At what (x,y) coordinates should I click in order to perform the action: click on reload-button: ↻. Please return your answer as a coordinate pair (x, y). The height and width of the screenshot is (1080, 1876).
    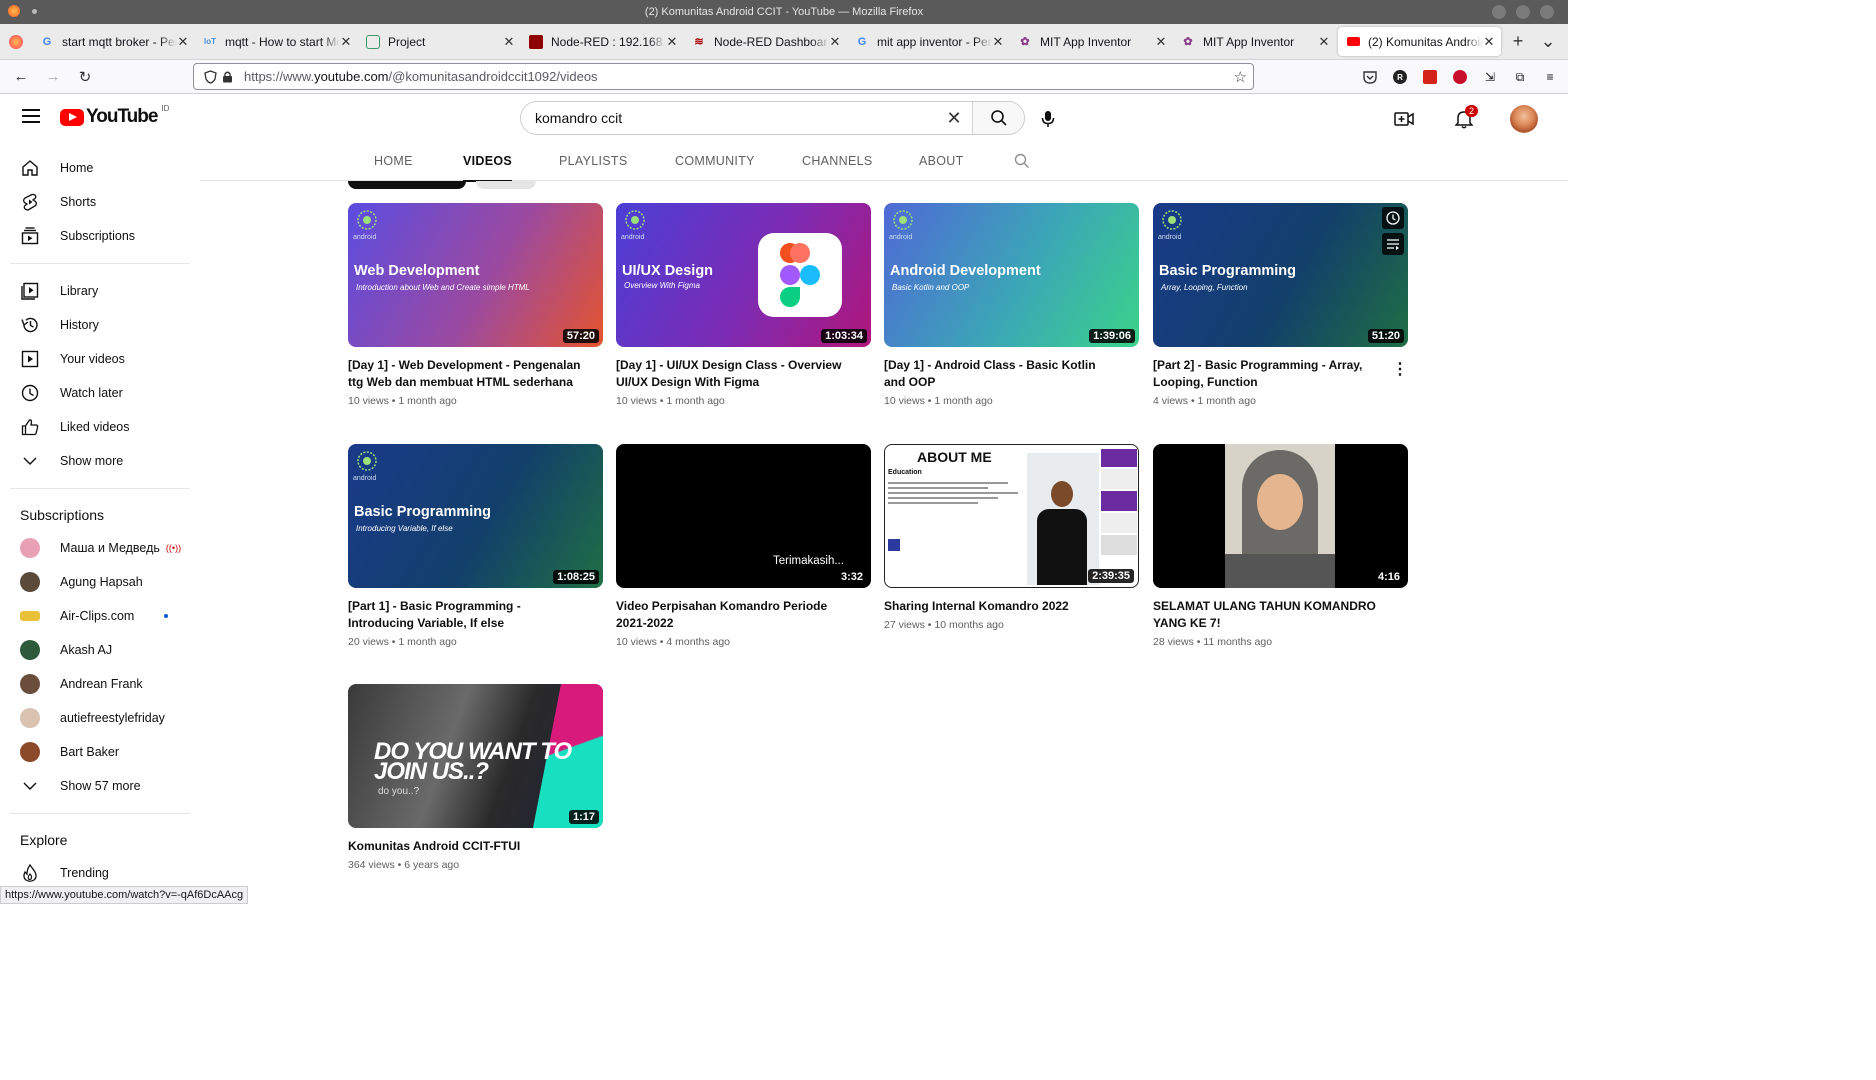
    Looking at the image, I should click on (85, 77).